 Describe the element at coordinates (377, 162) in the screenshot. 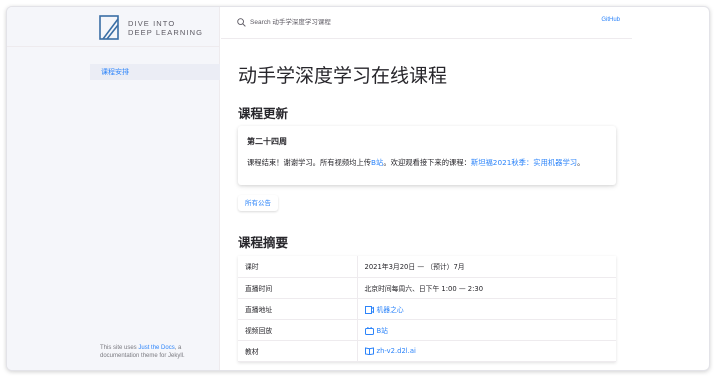

I see `bilibili-link: B站` at that location.